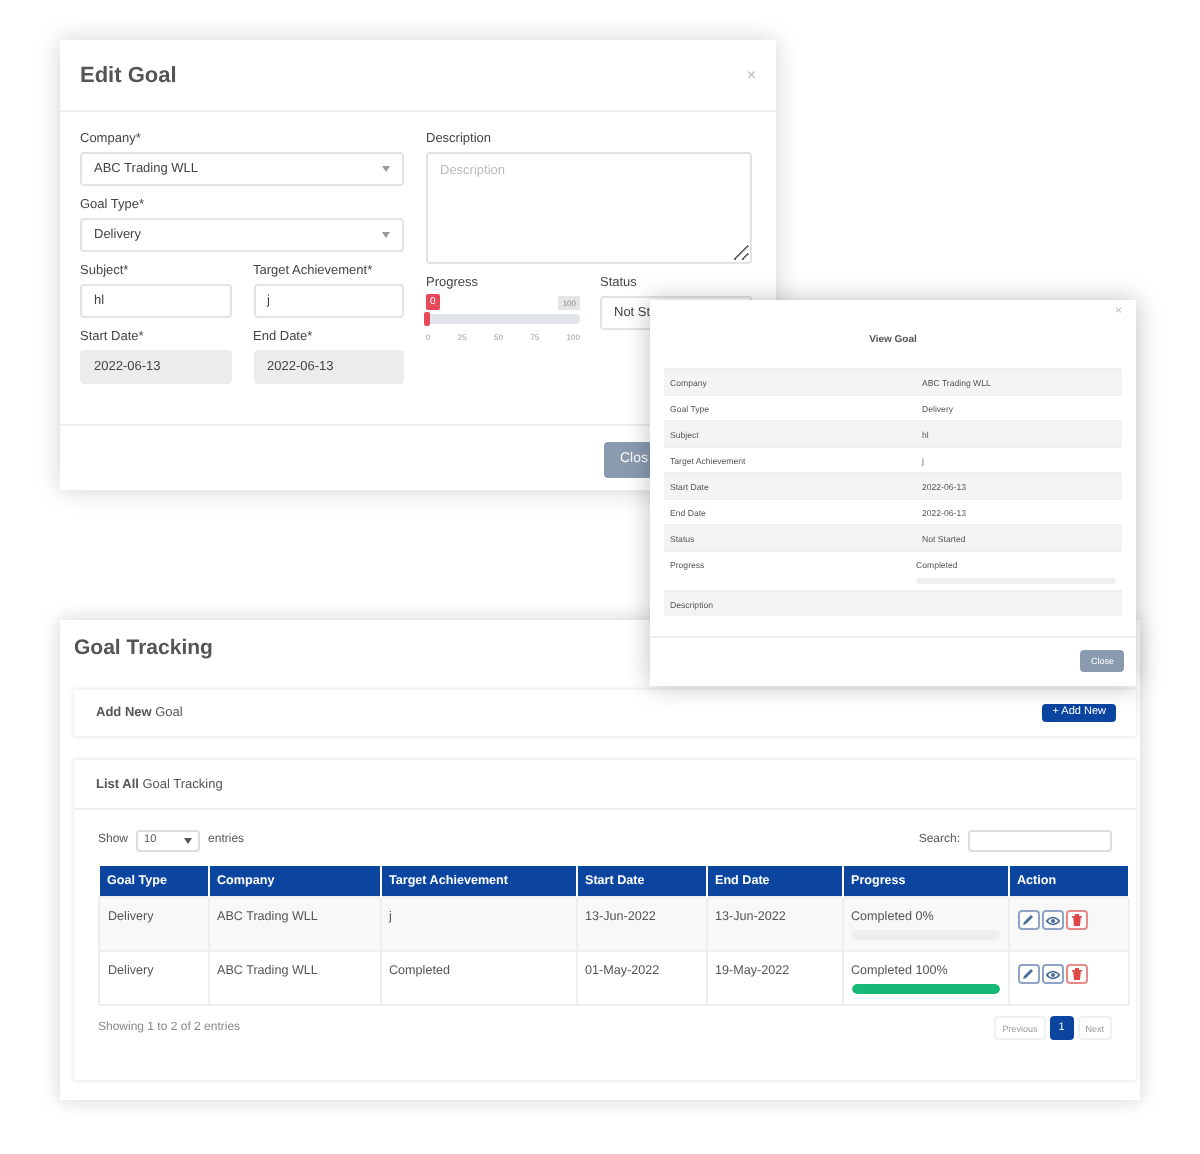 The width and height of the screenshot is (1200, 1154). What do you see at coordinates (427, 319) in the screenshot?
I see `slider-handle` at bounding box center [427, 319].